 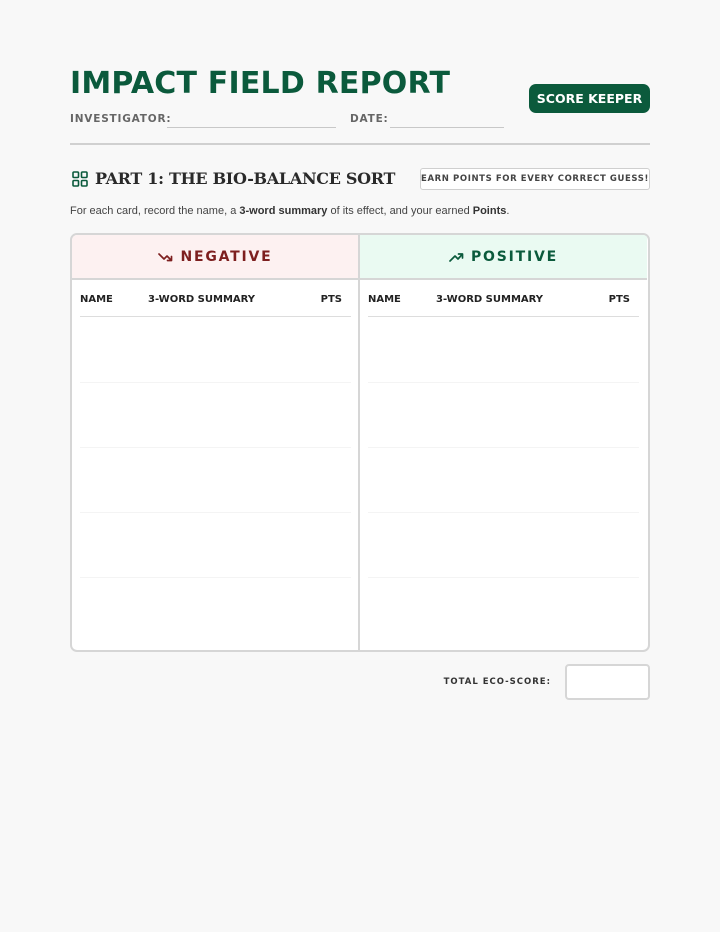 What do you see at coordinates (489, 211) in the screenshot?
I see `instructions-bold-2: Points` at bounding box center [489, 211].